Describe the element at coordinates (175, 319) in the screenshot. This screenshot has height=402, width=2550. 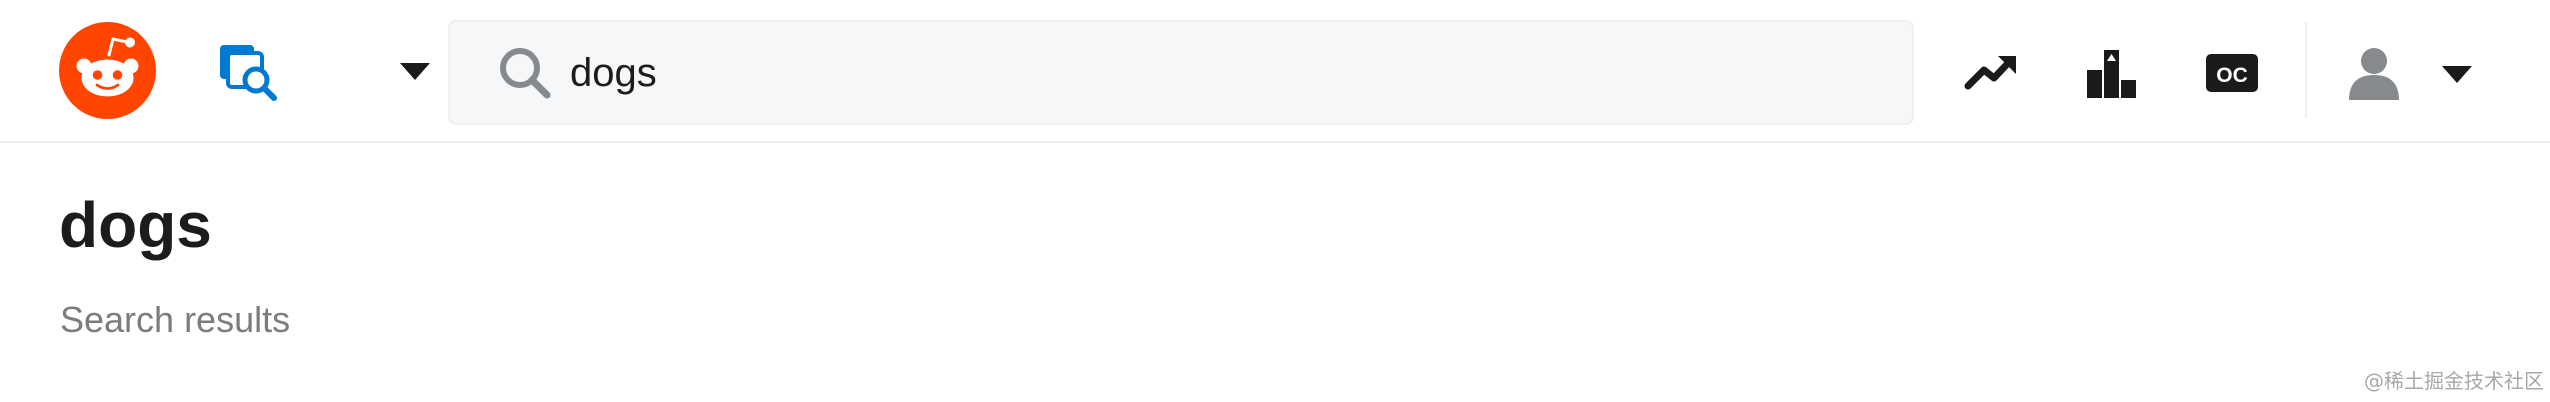
I see `page-subtitle: Search results` at that location.